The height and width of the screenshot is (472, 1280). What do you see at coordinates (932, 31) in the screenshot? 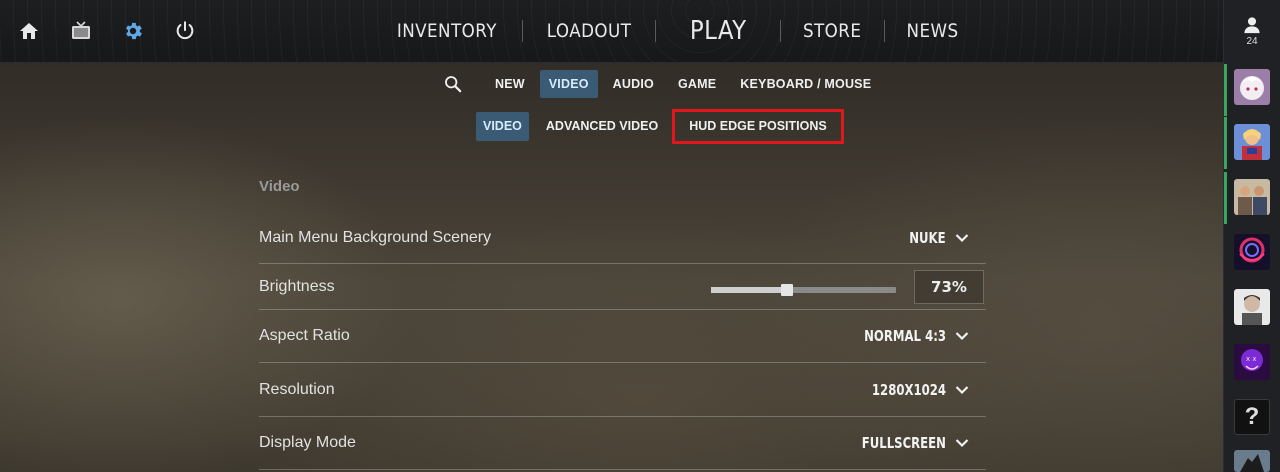
I see `nav-news: NEWS` at bounding box center [932, 31].